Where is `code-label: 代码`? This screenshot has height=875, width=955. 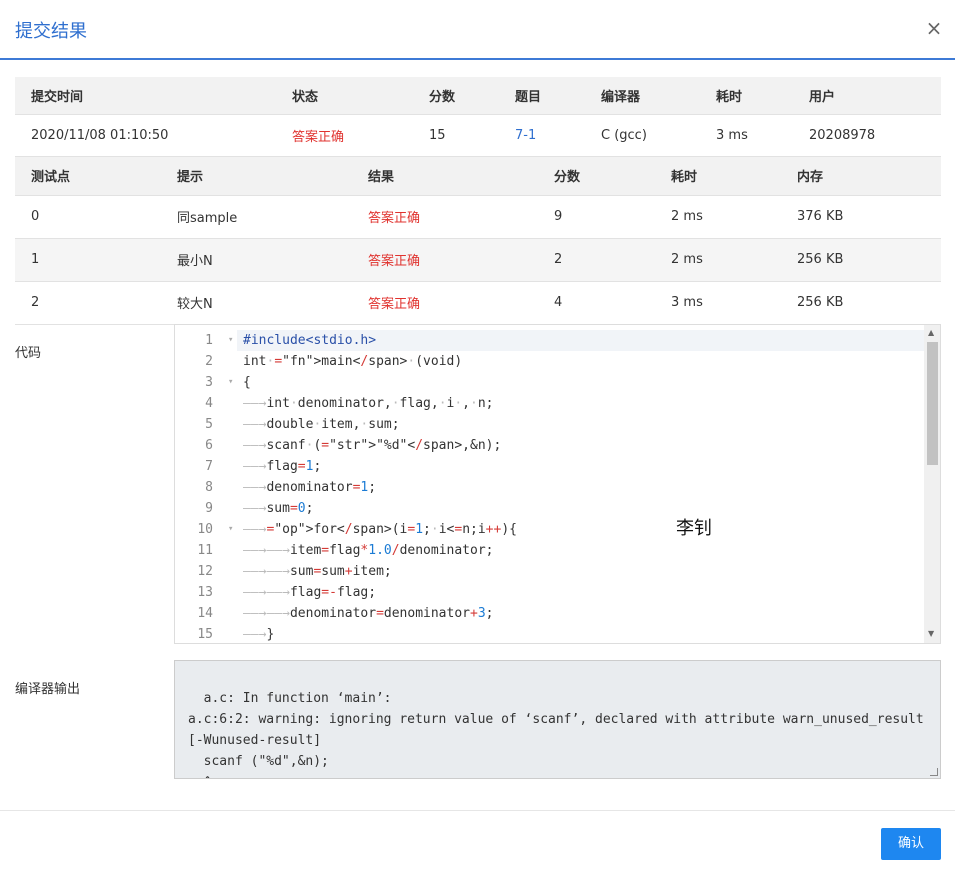
code-label: 代码 is located at coordinates (28, 353).